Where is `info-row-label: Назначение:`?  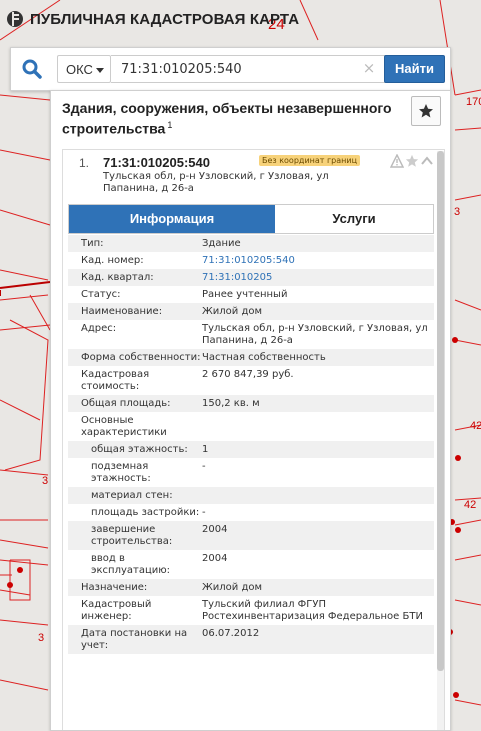
info-row-label: Назначение: is located at coordinates (114, 587).